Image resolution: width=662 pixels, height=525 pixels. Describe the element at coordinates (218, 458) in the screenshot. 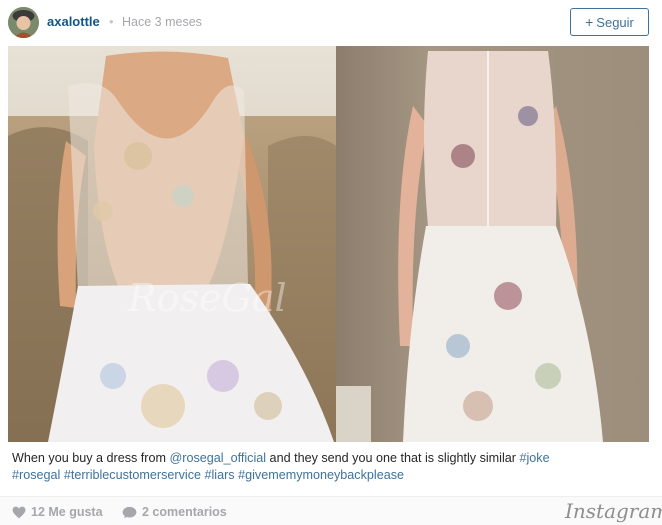

I see `mention-link: @rosegal_official` at that location.